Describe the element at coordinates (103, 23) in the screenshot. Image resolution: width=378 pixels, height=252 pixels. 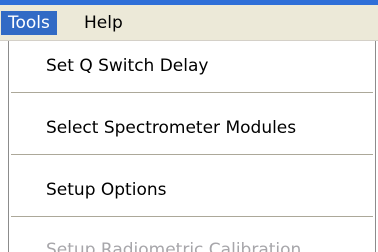
I see `menu-help: Help` at that location.